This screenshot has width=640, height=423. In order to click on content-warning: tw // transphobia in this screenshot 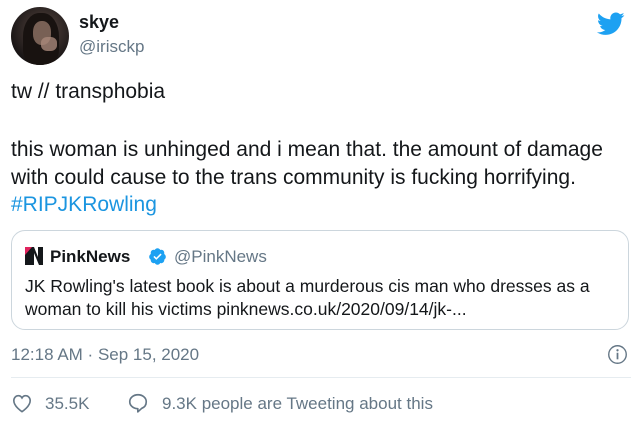, I will do `click(88, 91)`.